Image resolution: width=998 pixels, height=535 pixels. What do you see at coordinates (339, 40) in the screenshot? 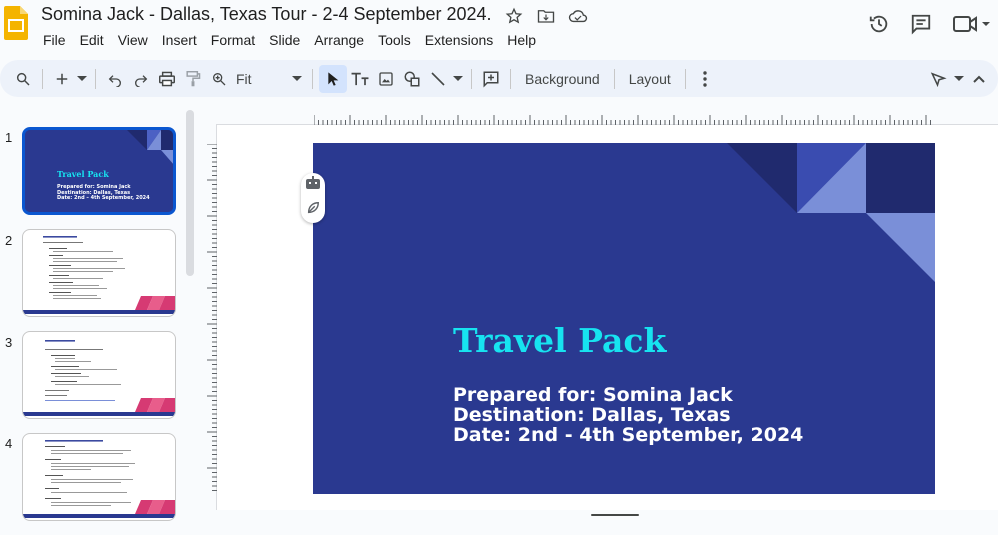
I see `menu-arrange: Arrange` at bounding box center [339, 40].